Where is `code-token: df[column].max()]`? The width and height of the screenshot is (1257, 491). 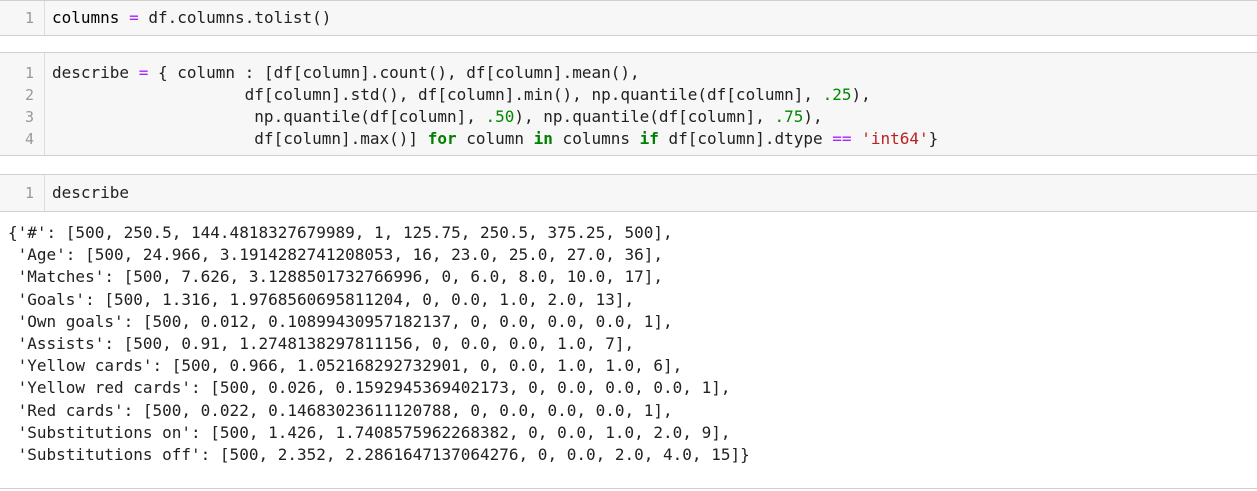
code-token: df[column].max()] is located at coordinates (341, 138).